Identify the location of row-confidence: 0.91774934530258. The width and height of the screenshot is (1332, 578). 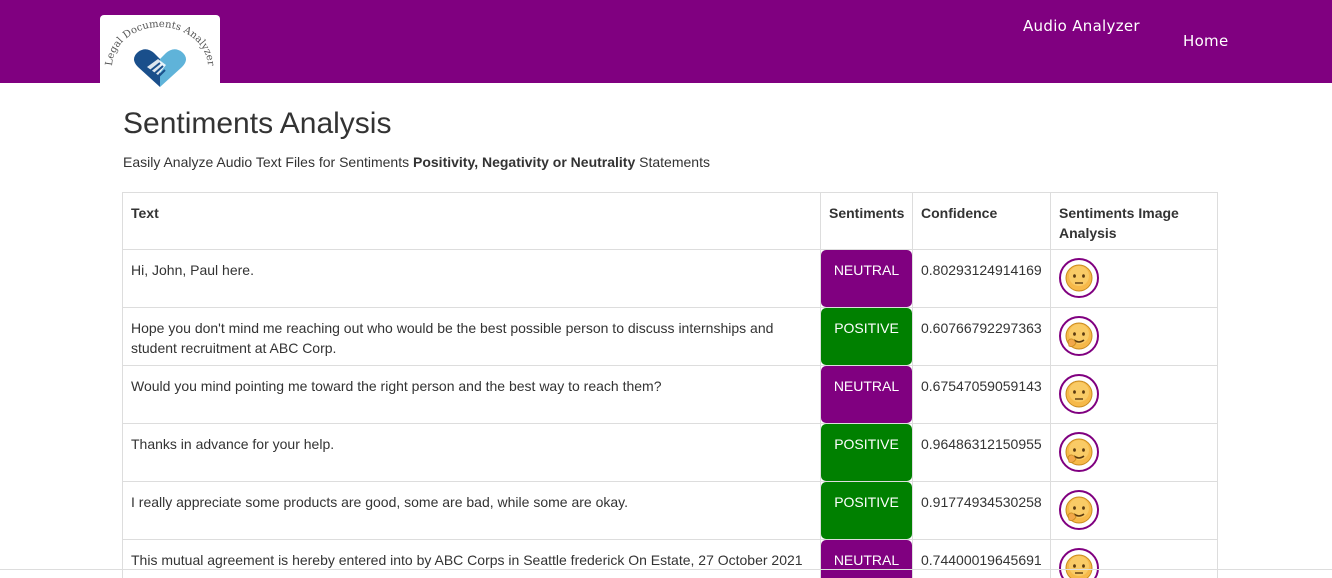
(981, 510).